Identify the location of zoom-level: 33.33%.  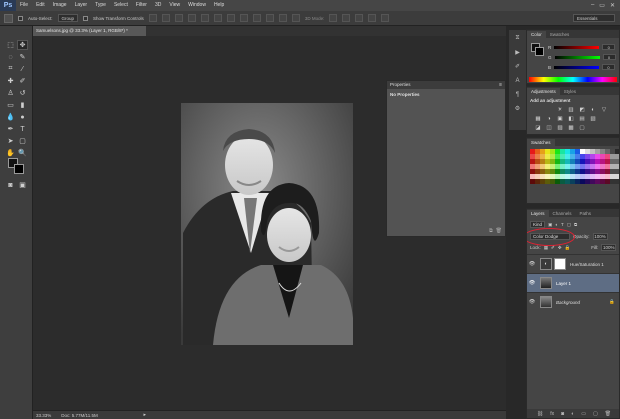
(43, 415).